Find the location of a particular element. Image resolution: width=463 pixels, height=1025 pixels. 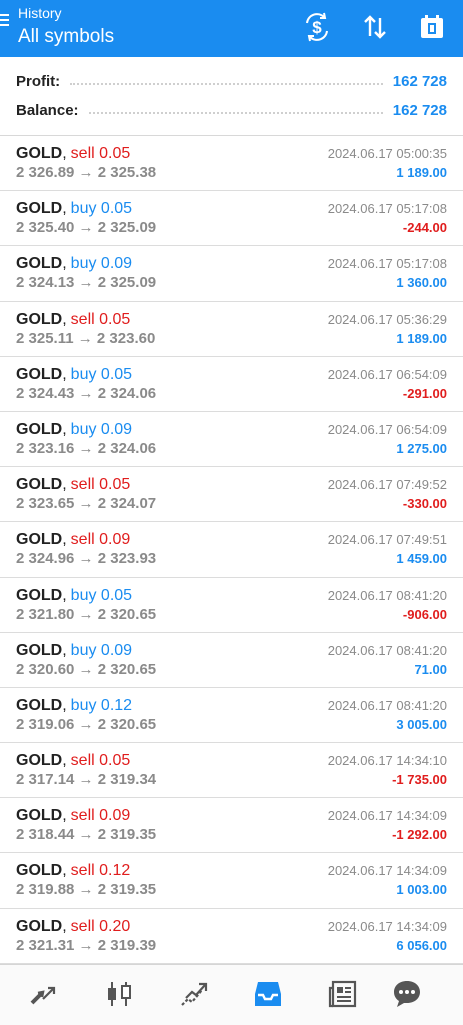

news-icon is located at coordinates (342, 994).